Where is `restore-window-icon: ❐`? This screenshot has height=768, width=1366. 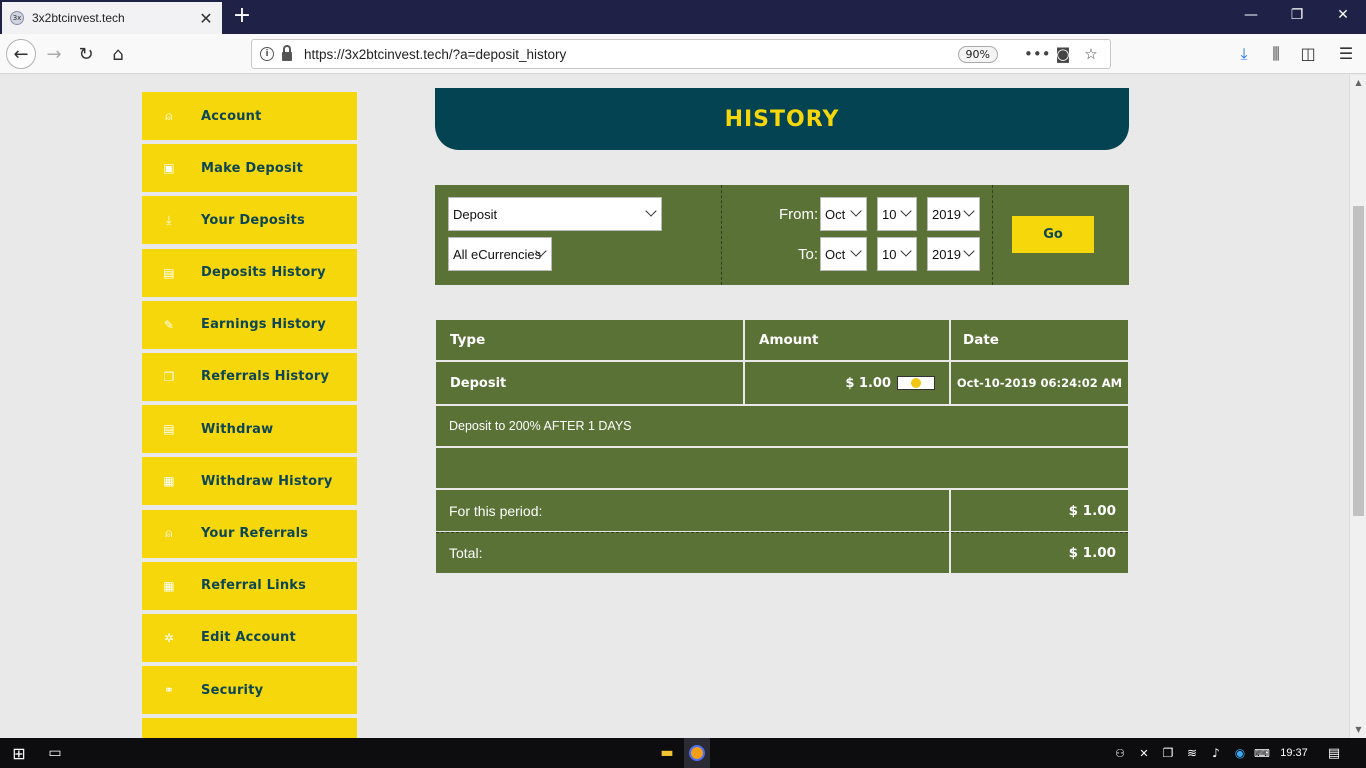 restore-window-icon: ❐ is located at coordinates (1297, 15).